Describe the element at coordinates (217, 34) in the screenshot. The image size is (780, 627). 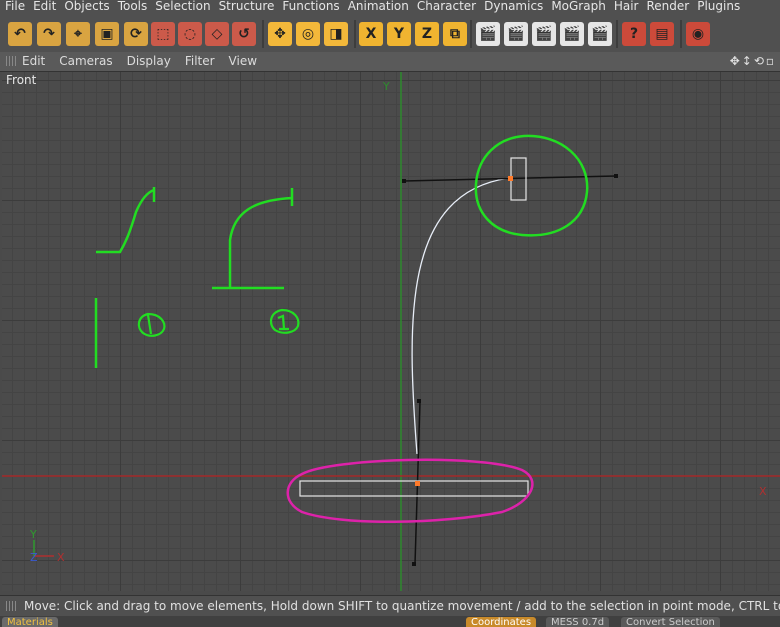
I see `poly-select-icon: ◇` at that location.